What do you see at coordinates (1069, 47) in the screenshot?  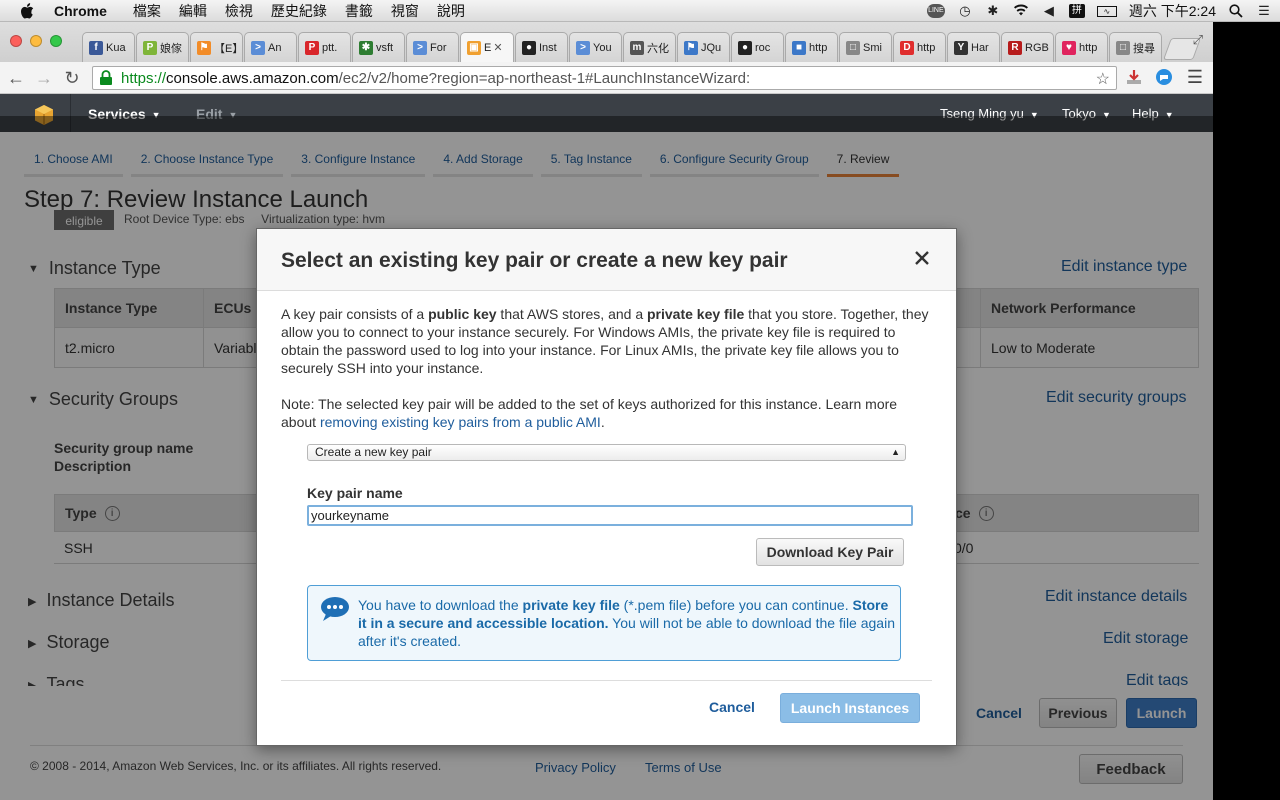 I see `favicon-icon: ♥` at bounding box center [1069, 47].